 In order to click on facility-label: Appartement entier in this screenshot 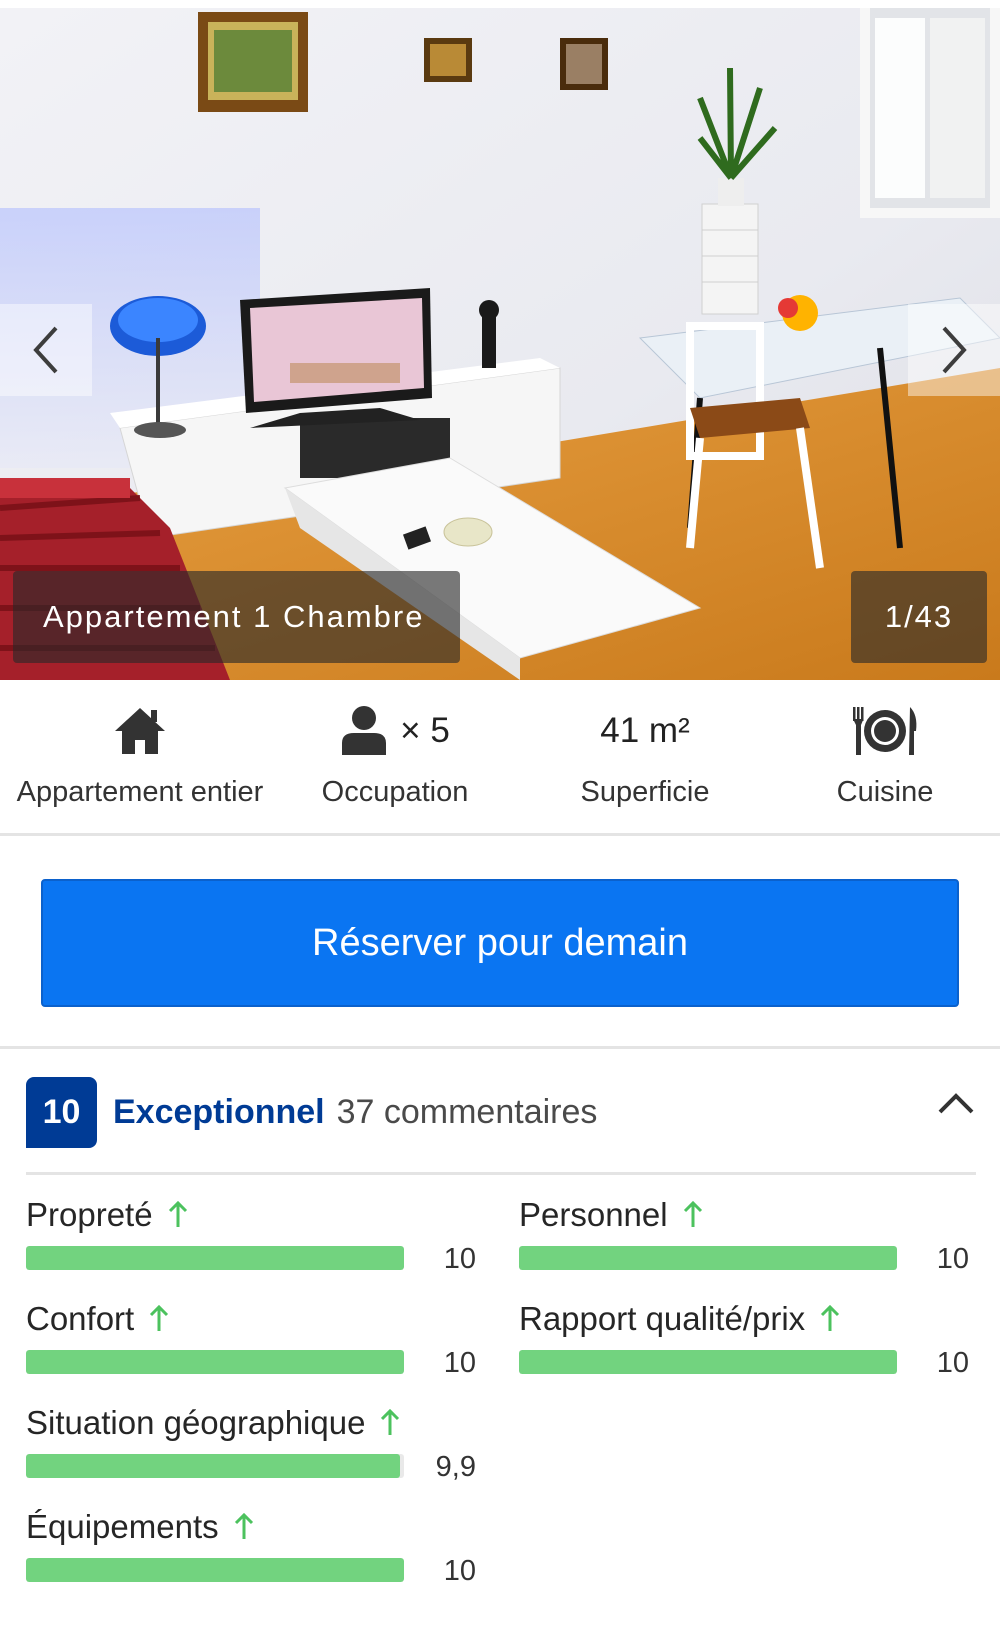, I will do `click(140, 792)`.